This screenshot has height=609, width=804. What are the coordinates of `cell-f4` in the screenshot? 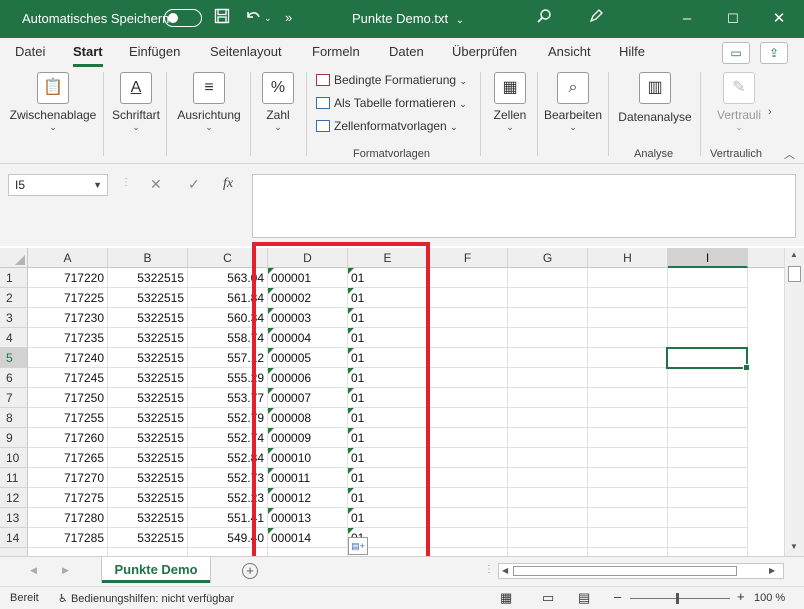 It's located at (468, 338).